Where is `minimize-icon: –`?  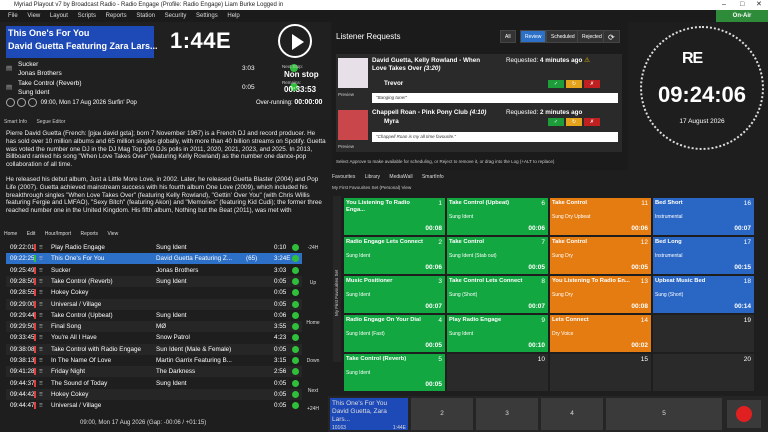 minimize-icon: – is located at coordinates (724, 5).